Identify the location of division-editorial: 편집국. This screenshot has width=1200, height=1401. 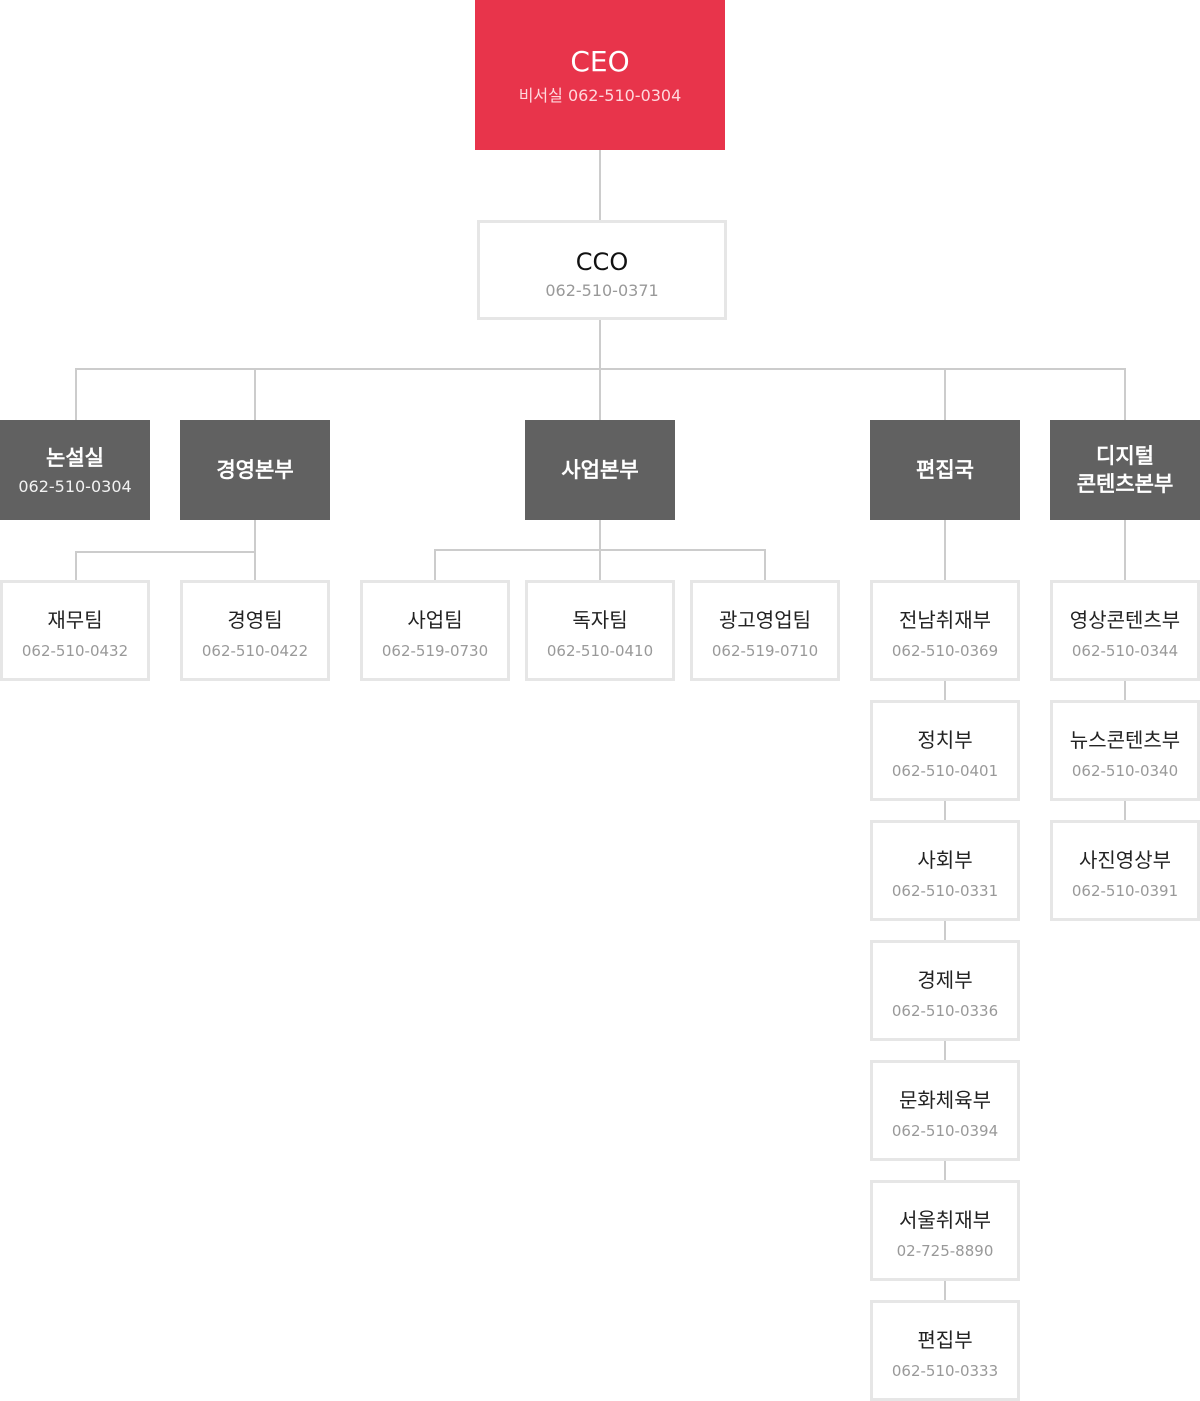
(945, 470).